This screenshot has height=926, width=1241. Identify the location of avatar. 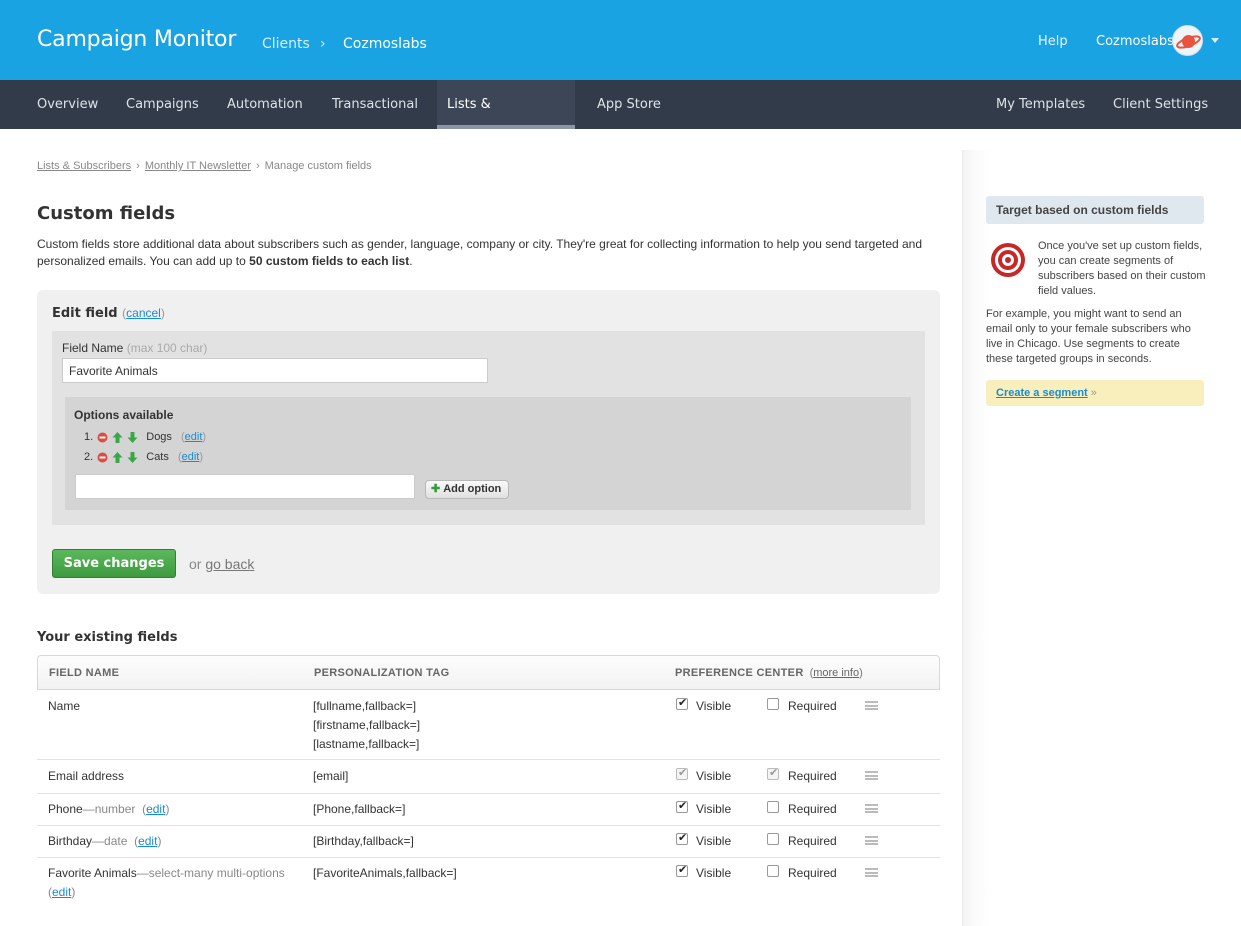
(1187, 40).